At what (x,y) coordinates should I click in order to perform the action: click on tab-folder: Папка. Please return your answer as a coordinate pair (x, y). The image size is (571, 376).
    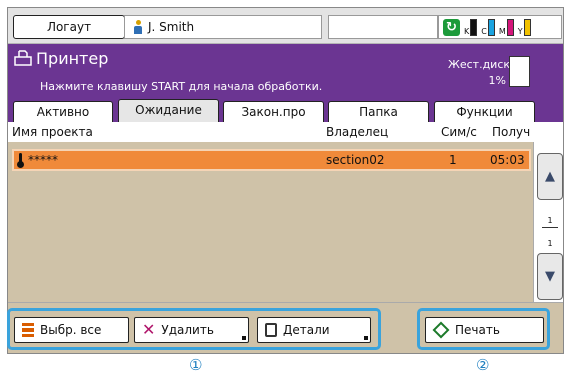
    Looking at the image, I should click on (378, 111).